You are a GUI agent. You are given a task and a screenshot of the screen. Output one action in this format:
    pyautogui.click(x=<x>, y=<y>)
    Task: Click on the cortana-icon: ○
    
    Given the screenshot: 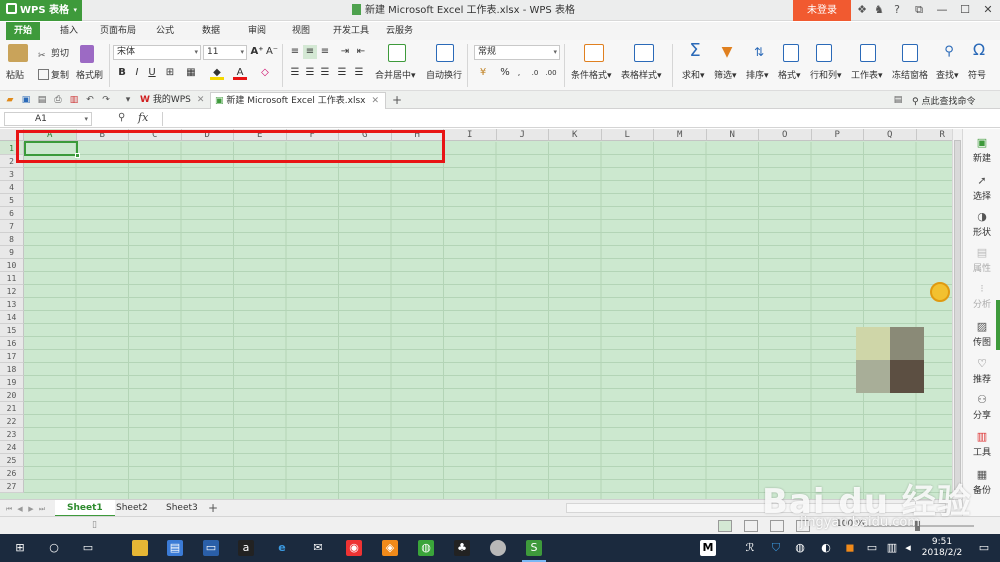 What is the action you would take?
    pyautogui.click(x=54, y=548)
    